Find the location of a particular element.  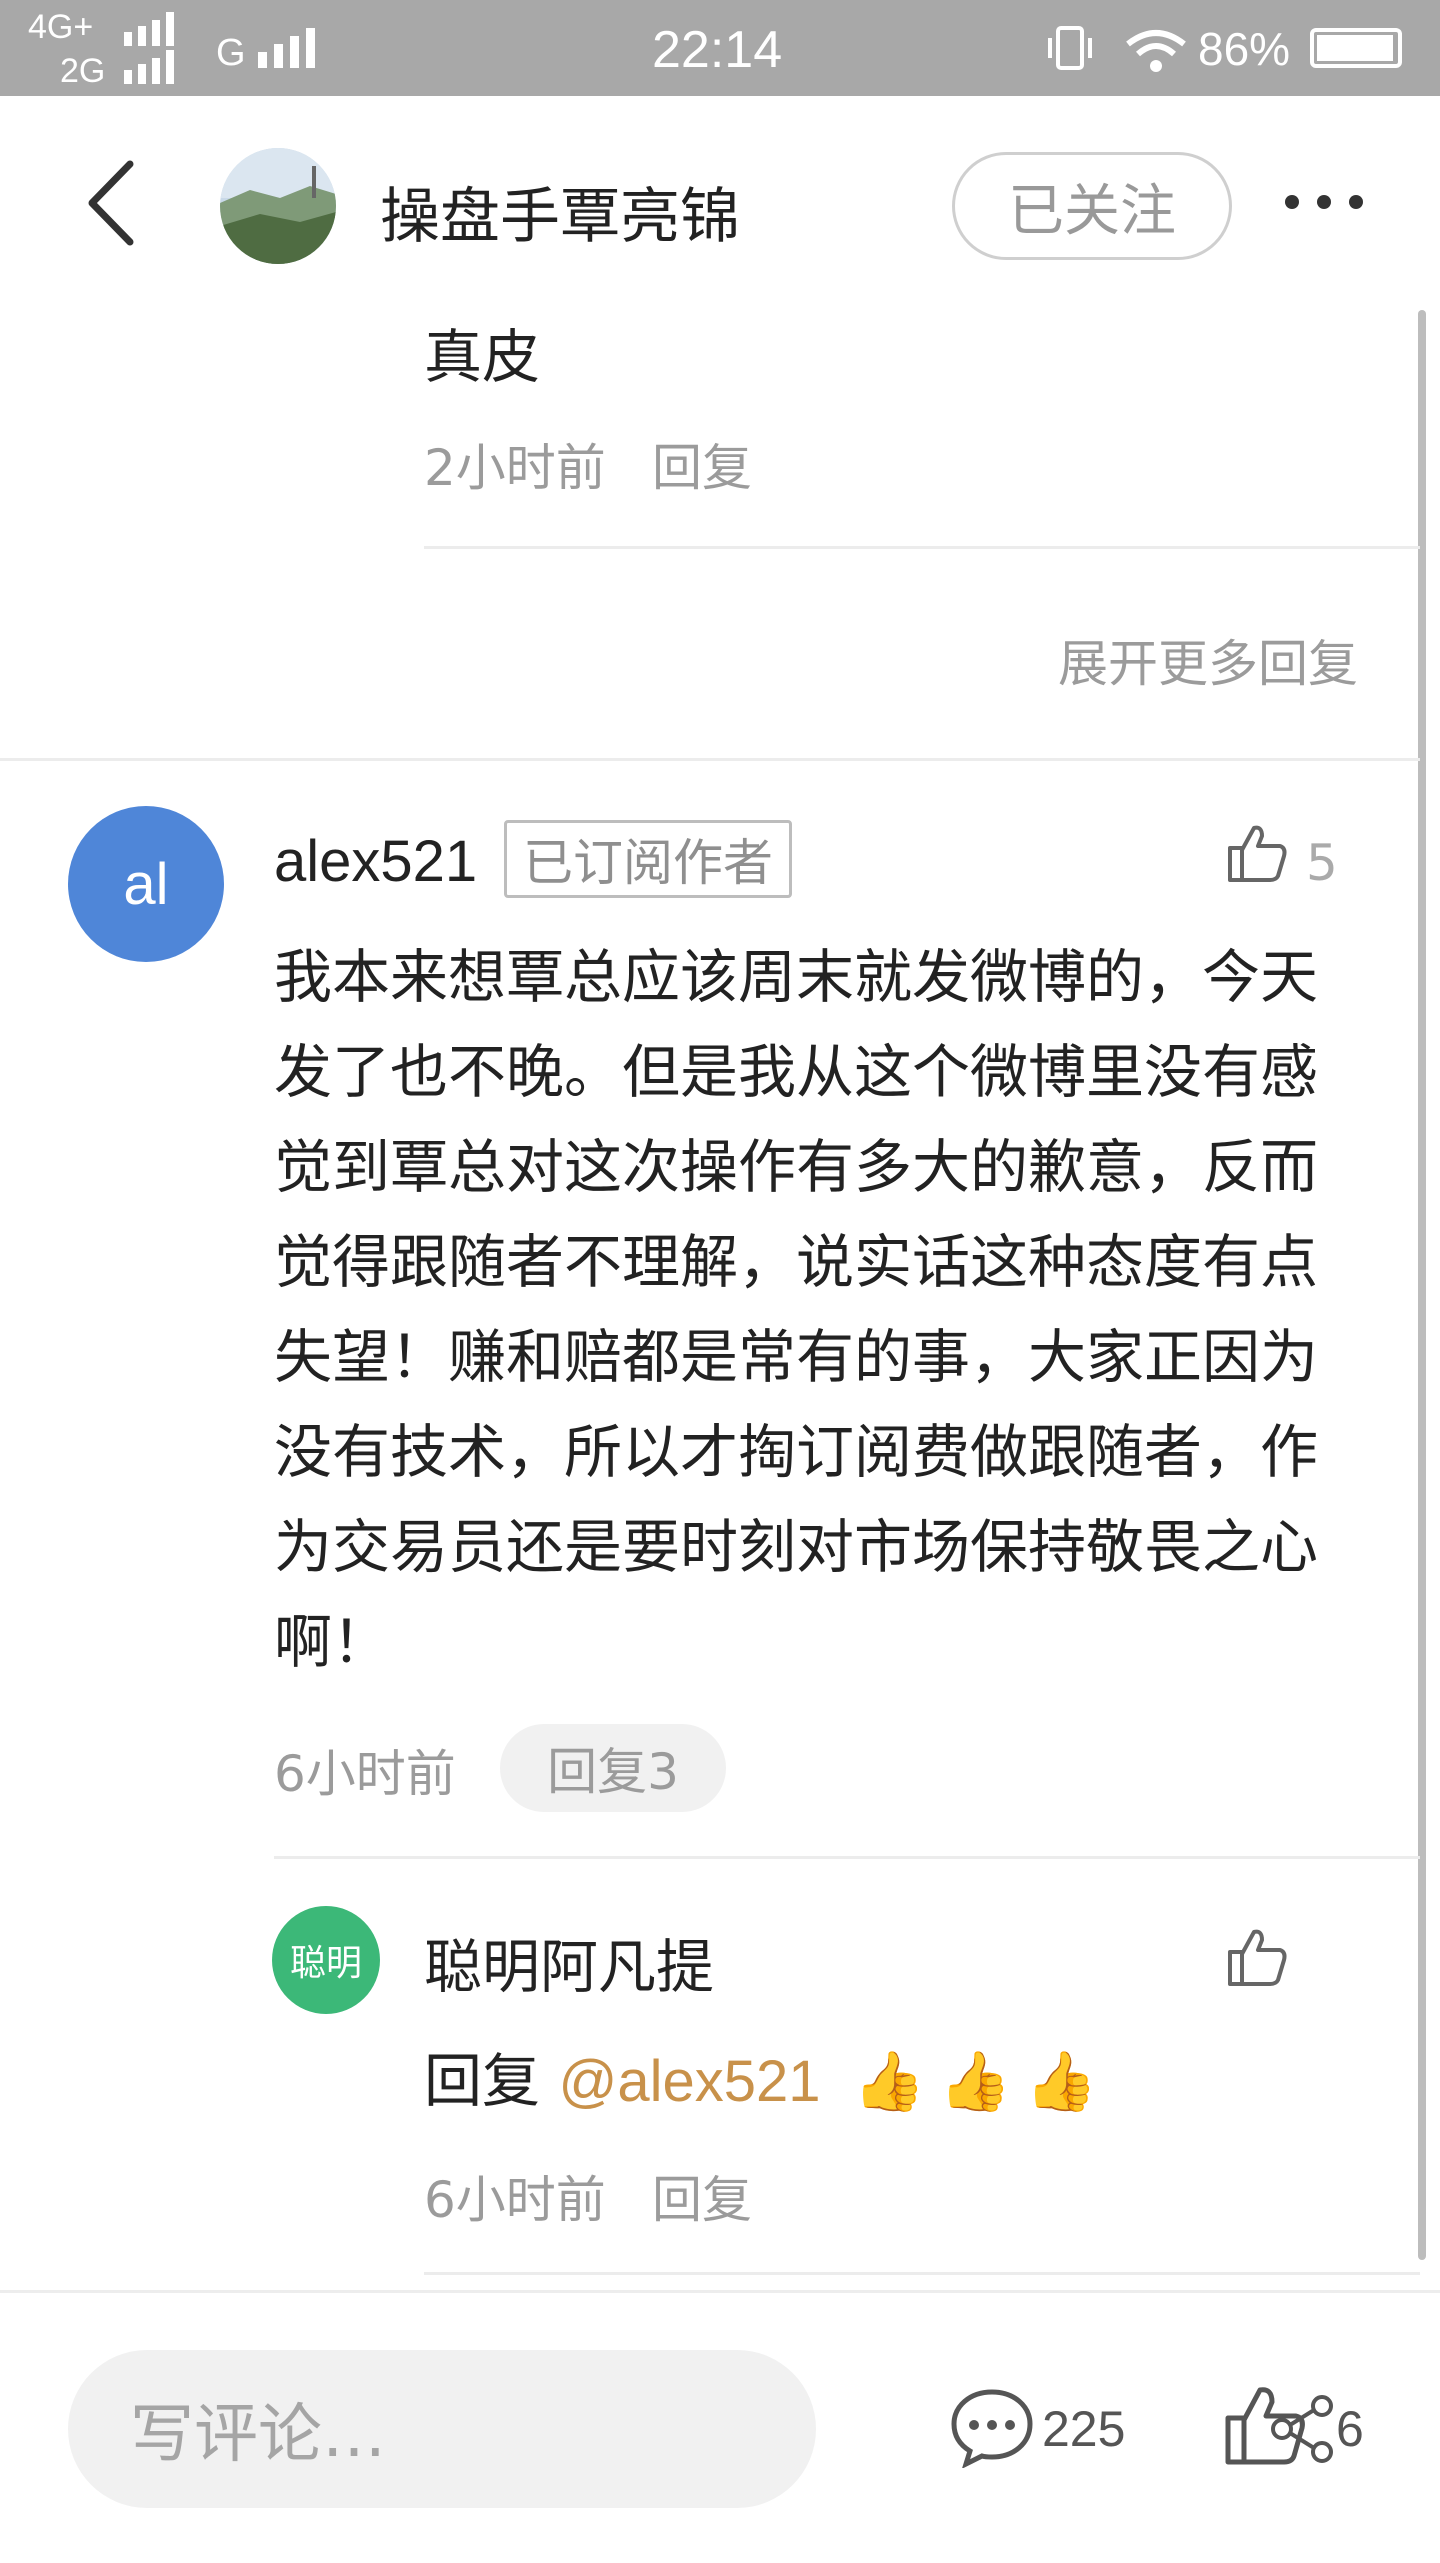

battery-icon is located at coordinates (1356, 48).